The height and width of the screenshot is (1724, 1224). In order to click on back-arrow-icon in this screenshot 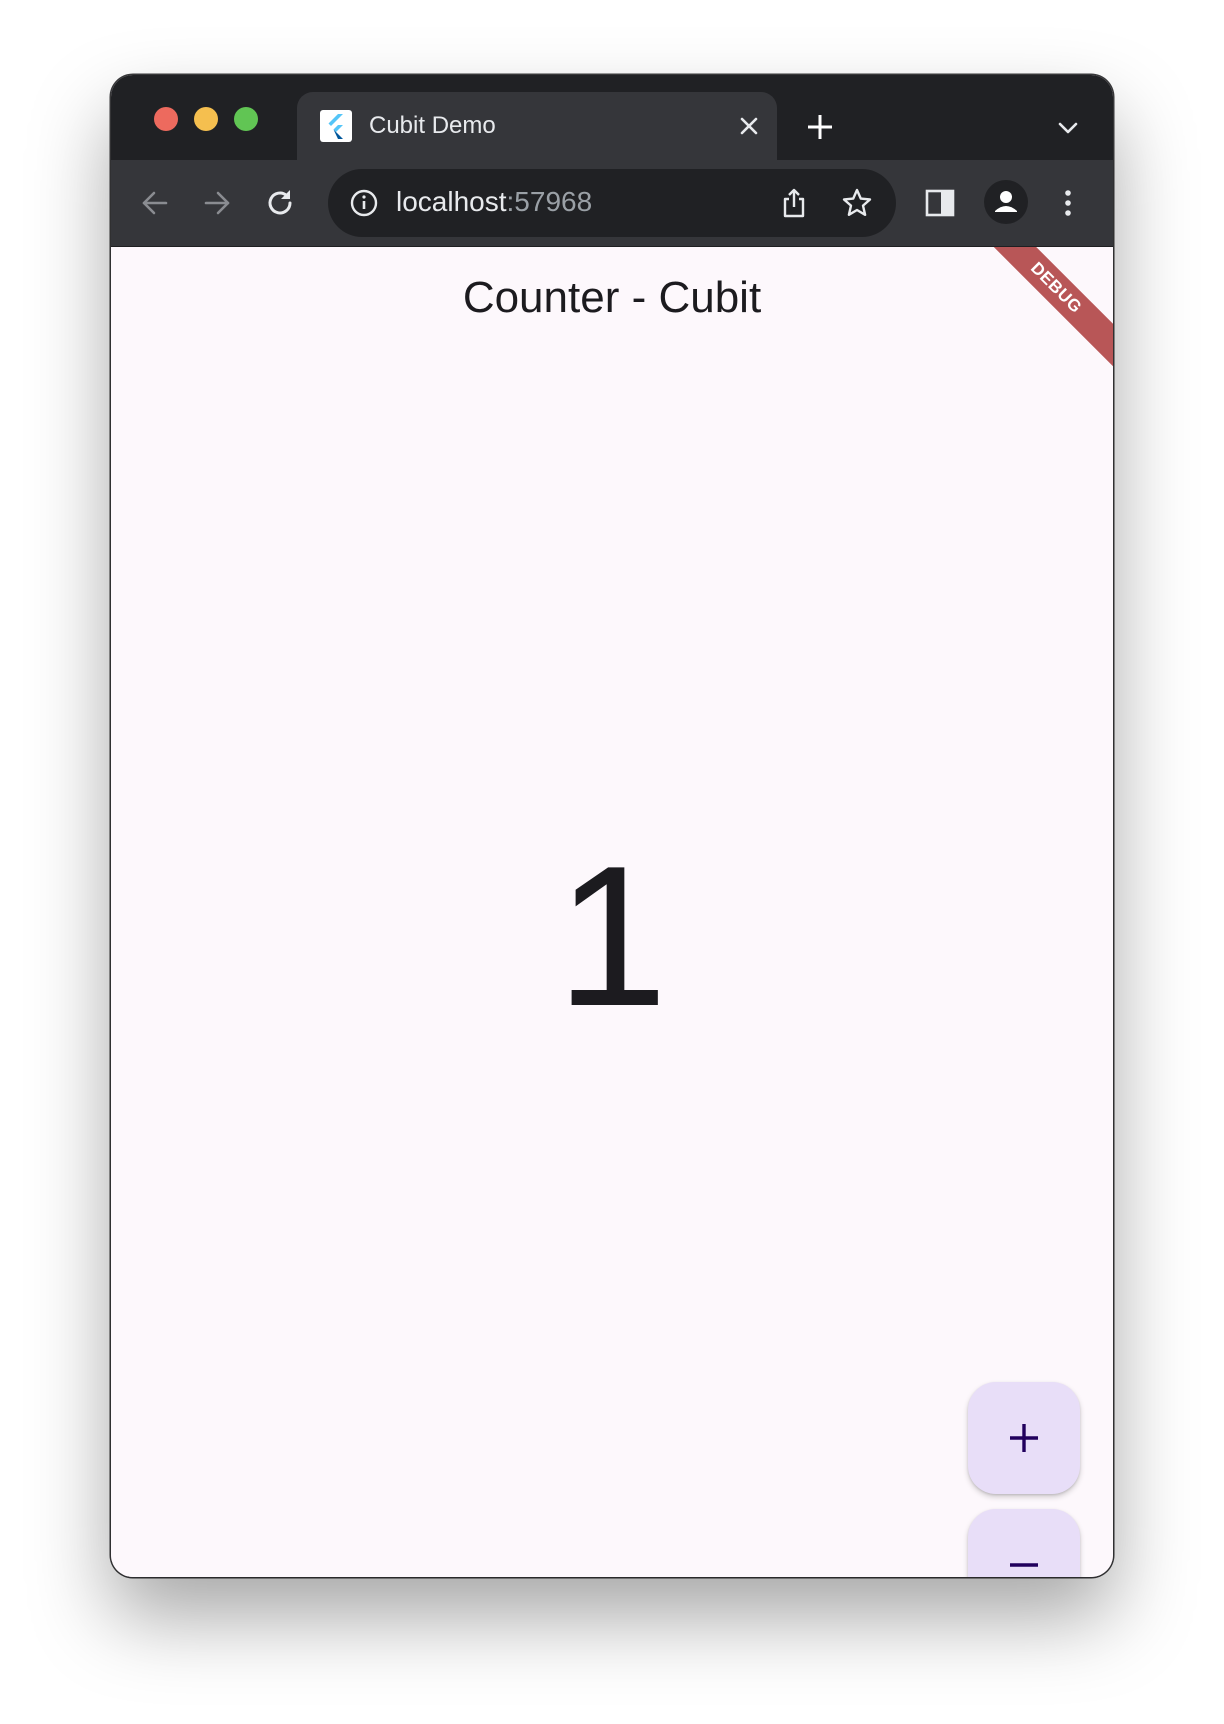, I will do `click(155, 203)`.